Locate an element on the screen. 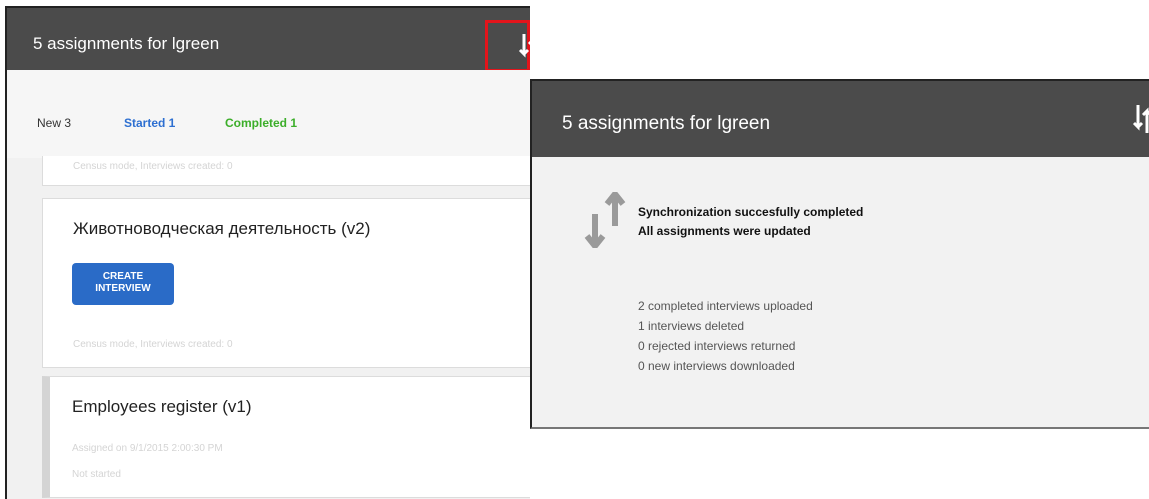 The width and height of the screenshot is (1149, 499). card-status: Not started is located at coordinates (96, 474).